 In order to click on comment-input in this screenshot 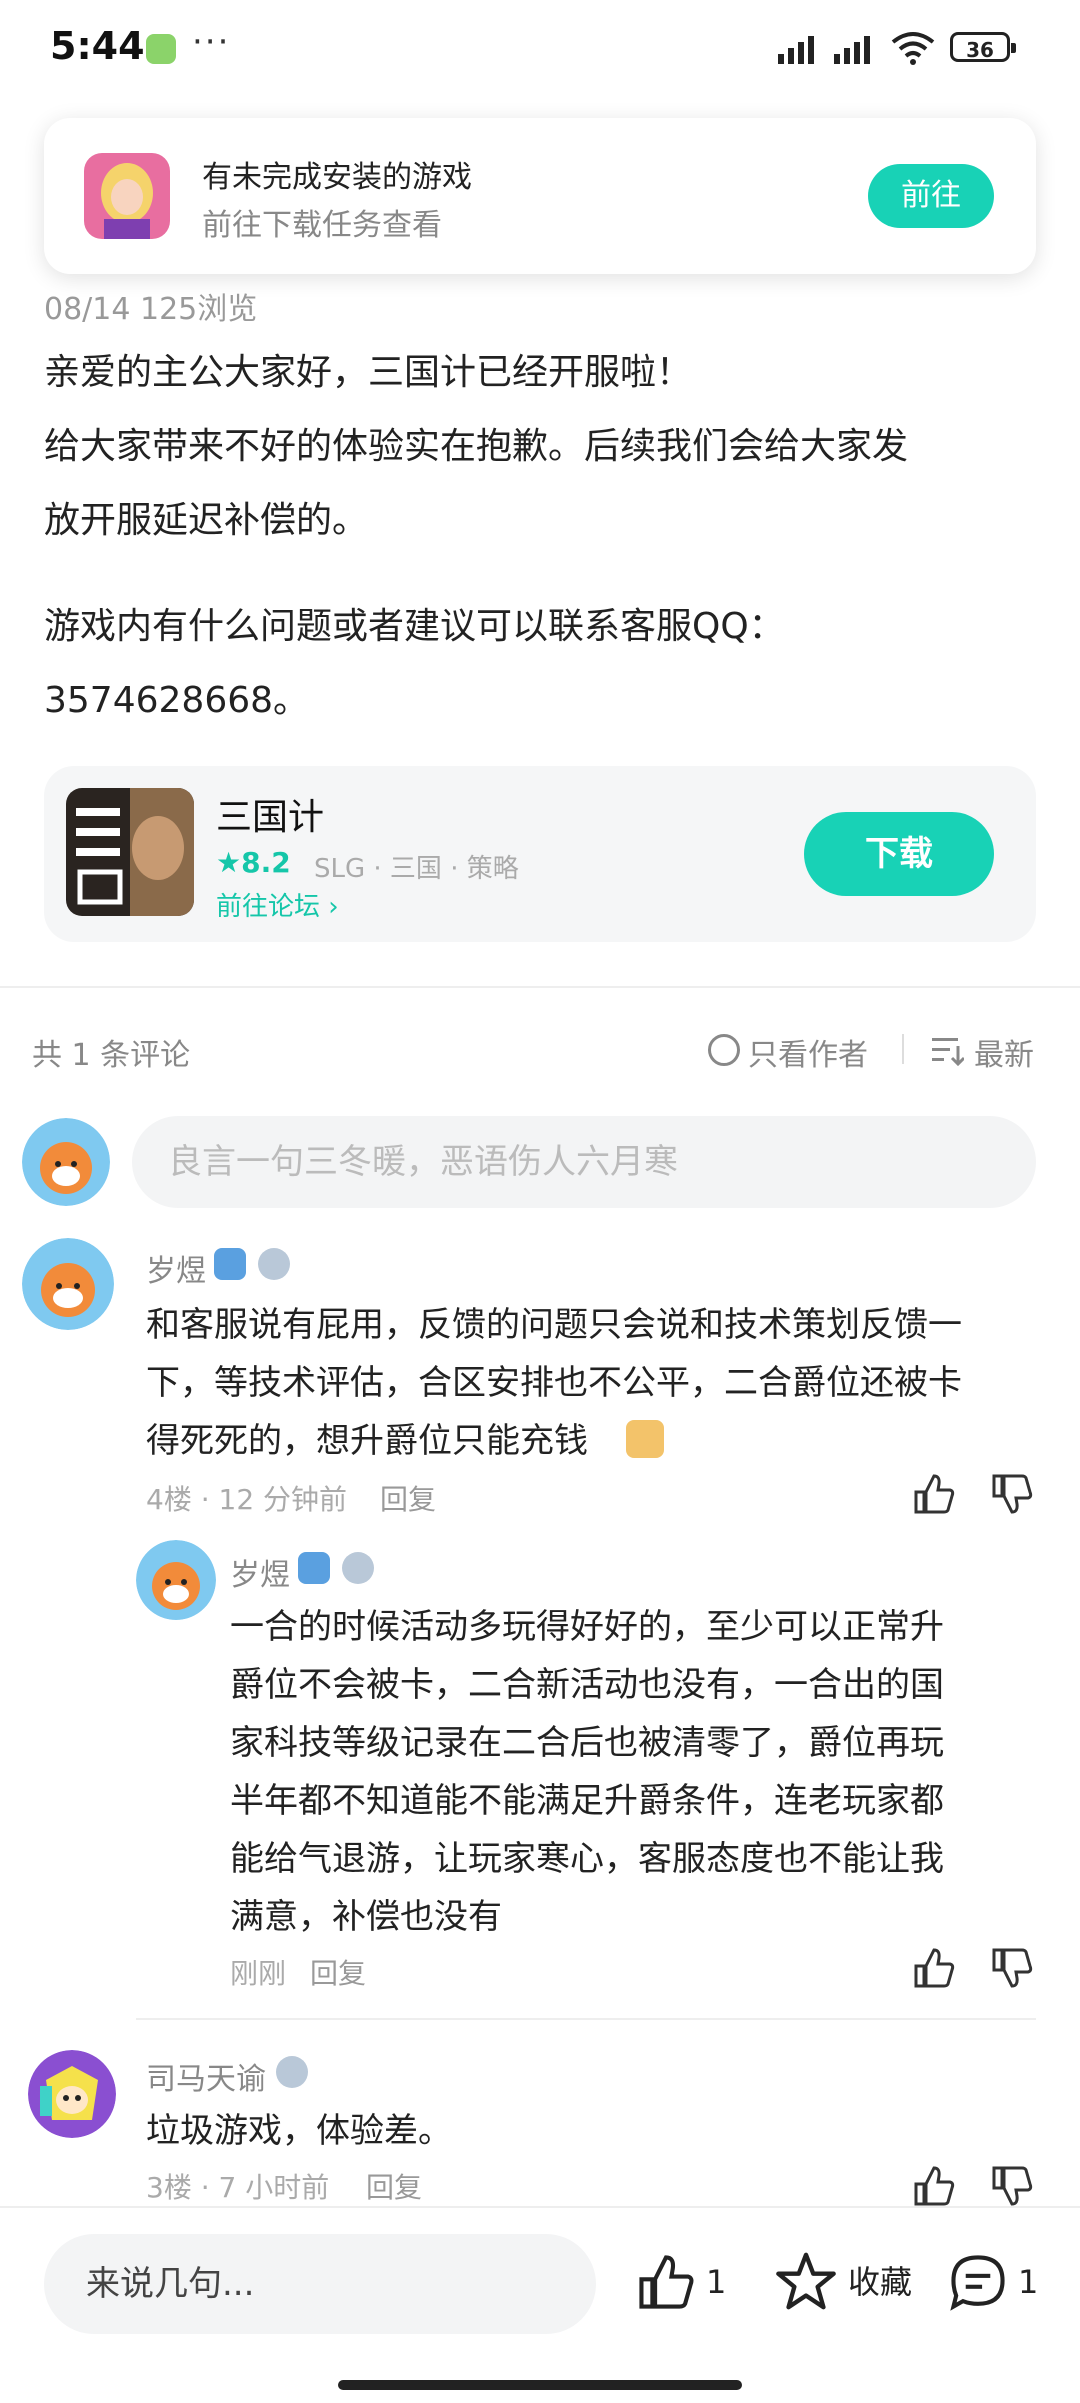, I will do `click(584, 1162)`.